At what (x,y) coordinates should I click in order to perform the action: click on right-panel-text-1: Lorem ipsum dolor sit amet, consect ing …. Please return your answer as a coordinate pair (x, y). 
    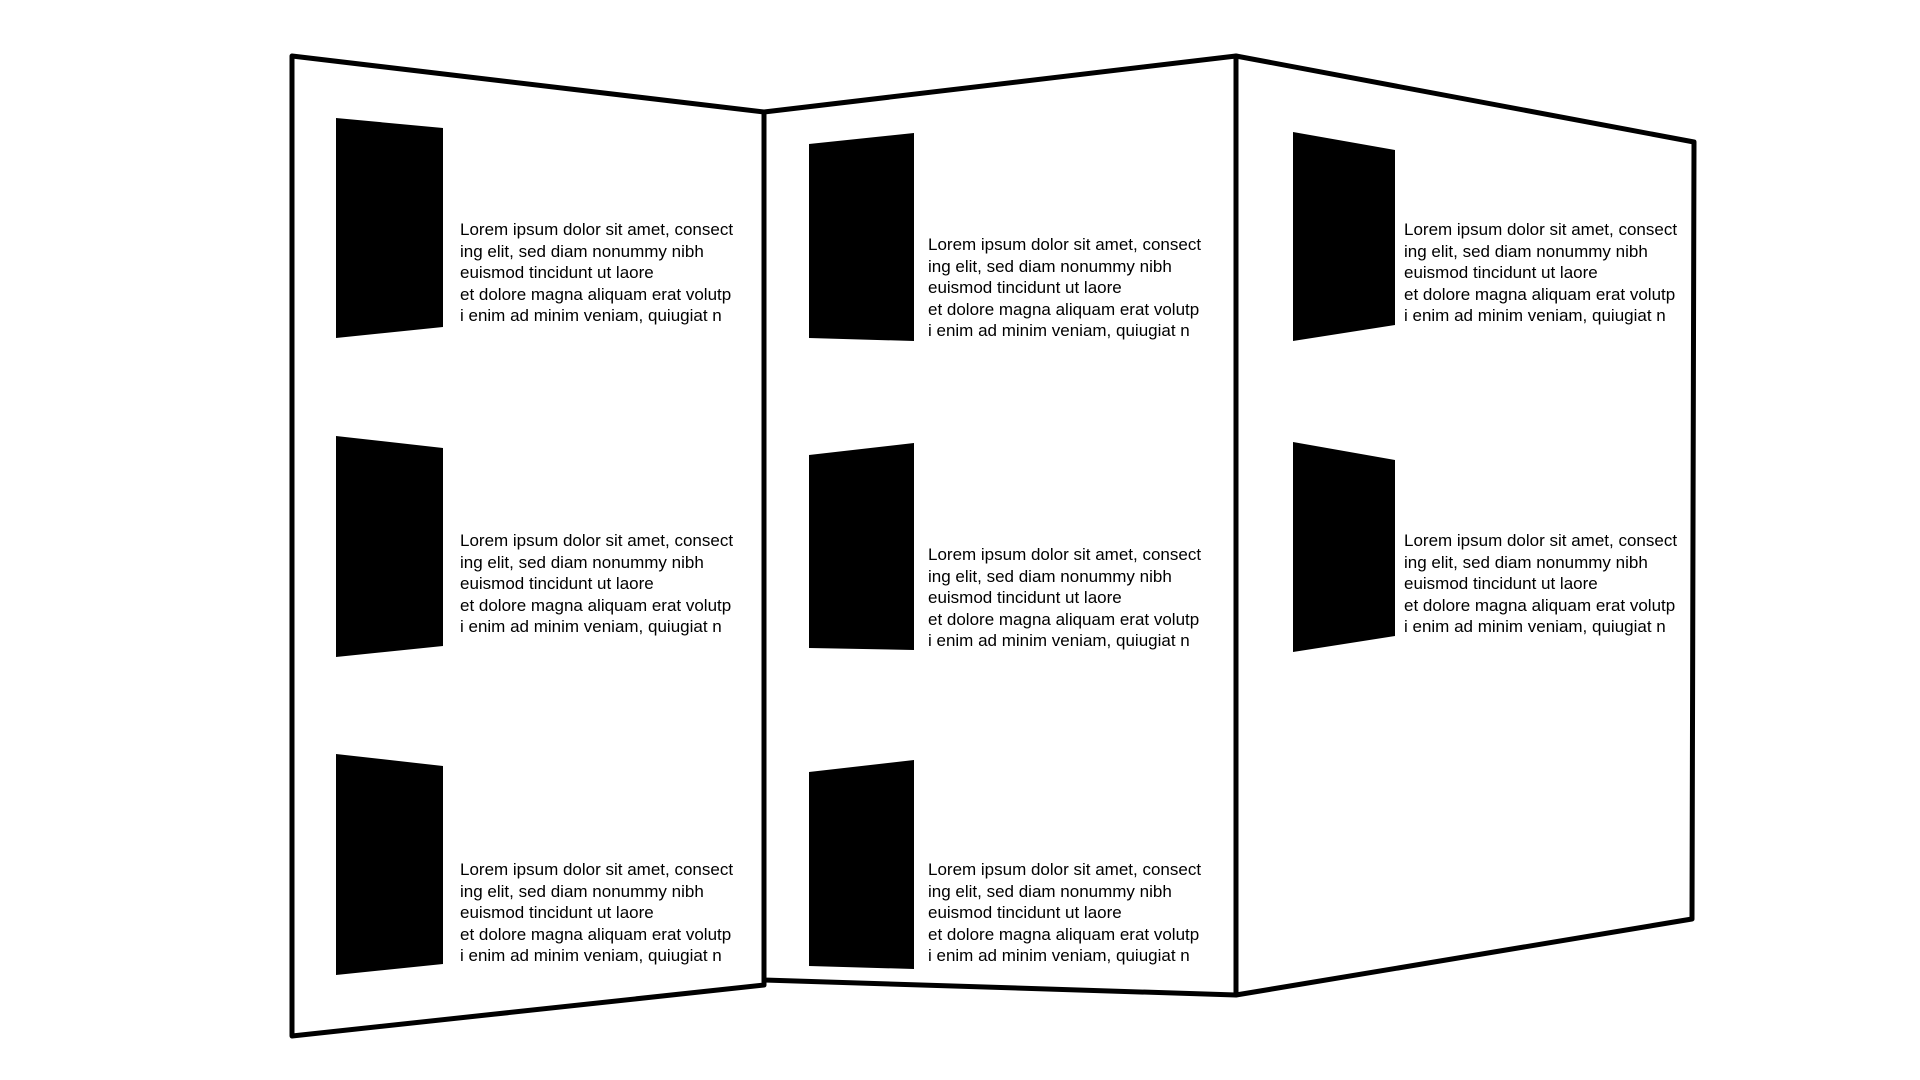
    Looking at the image, I should click on (1549, 273).